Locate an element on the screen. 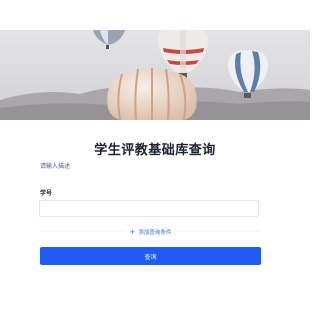  query-button: 查询 is located at coordinates (150, 256).